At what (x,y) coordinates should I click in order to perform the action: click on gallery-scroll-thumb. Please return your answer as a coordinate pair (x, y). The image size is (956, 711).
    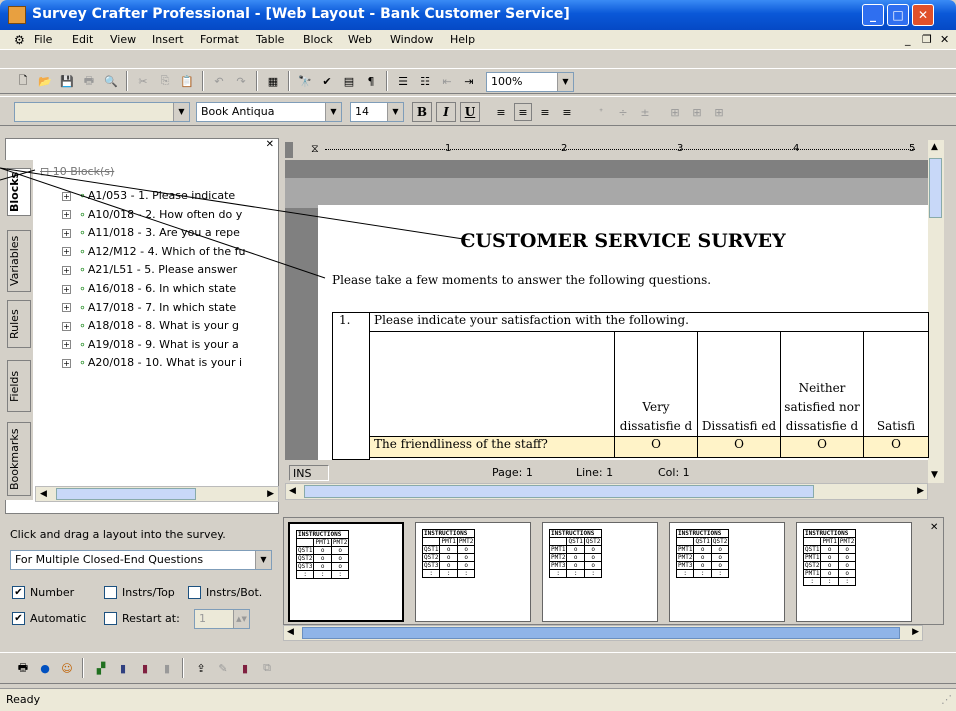
    Looking at the image, I should click on (601, 633).